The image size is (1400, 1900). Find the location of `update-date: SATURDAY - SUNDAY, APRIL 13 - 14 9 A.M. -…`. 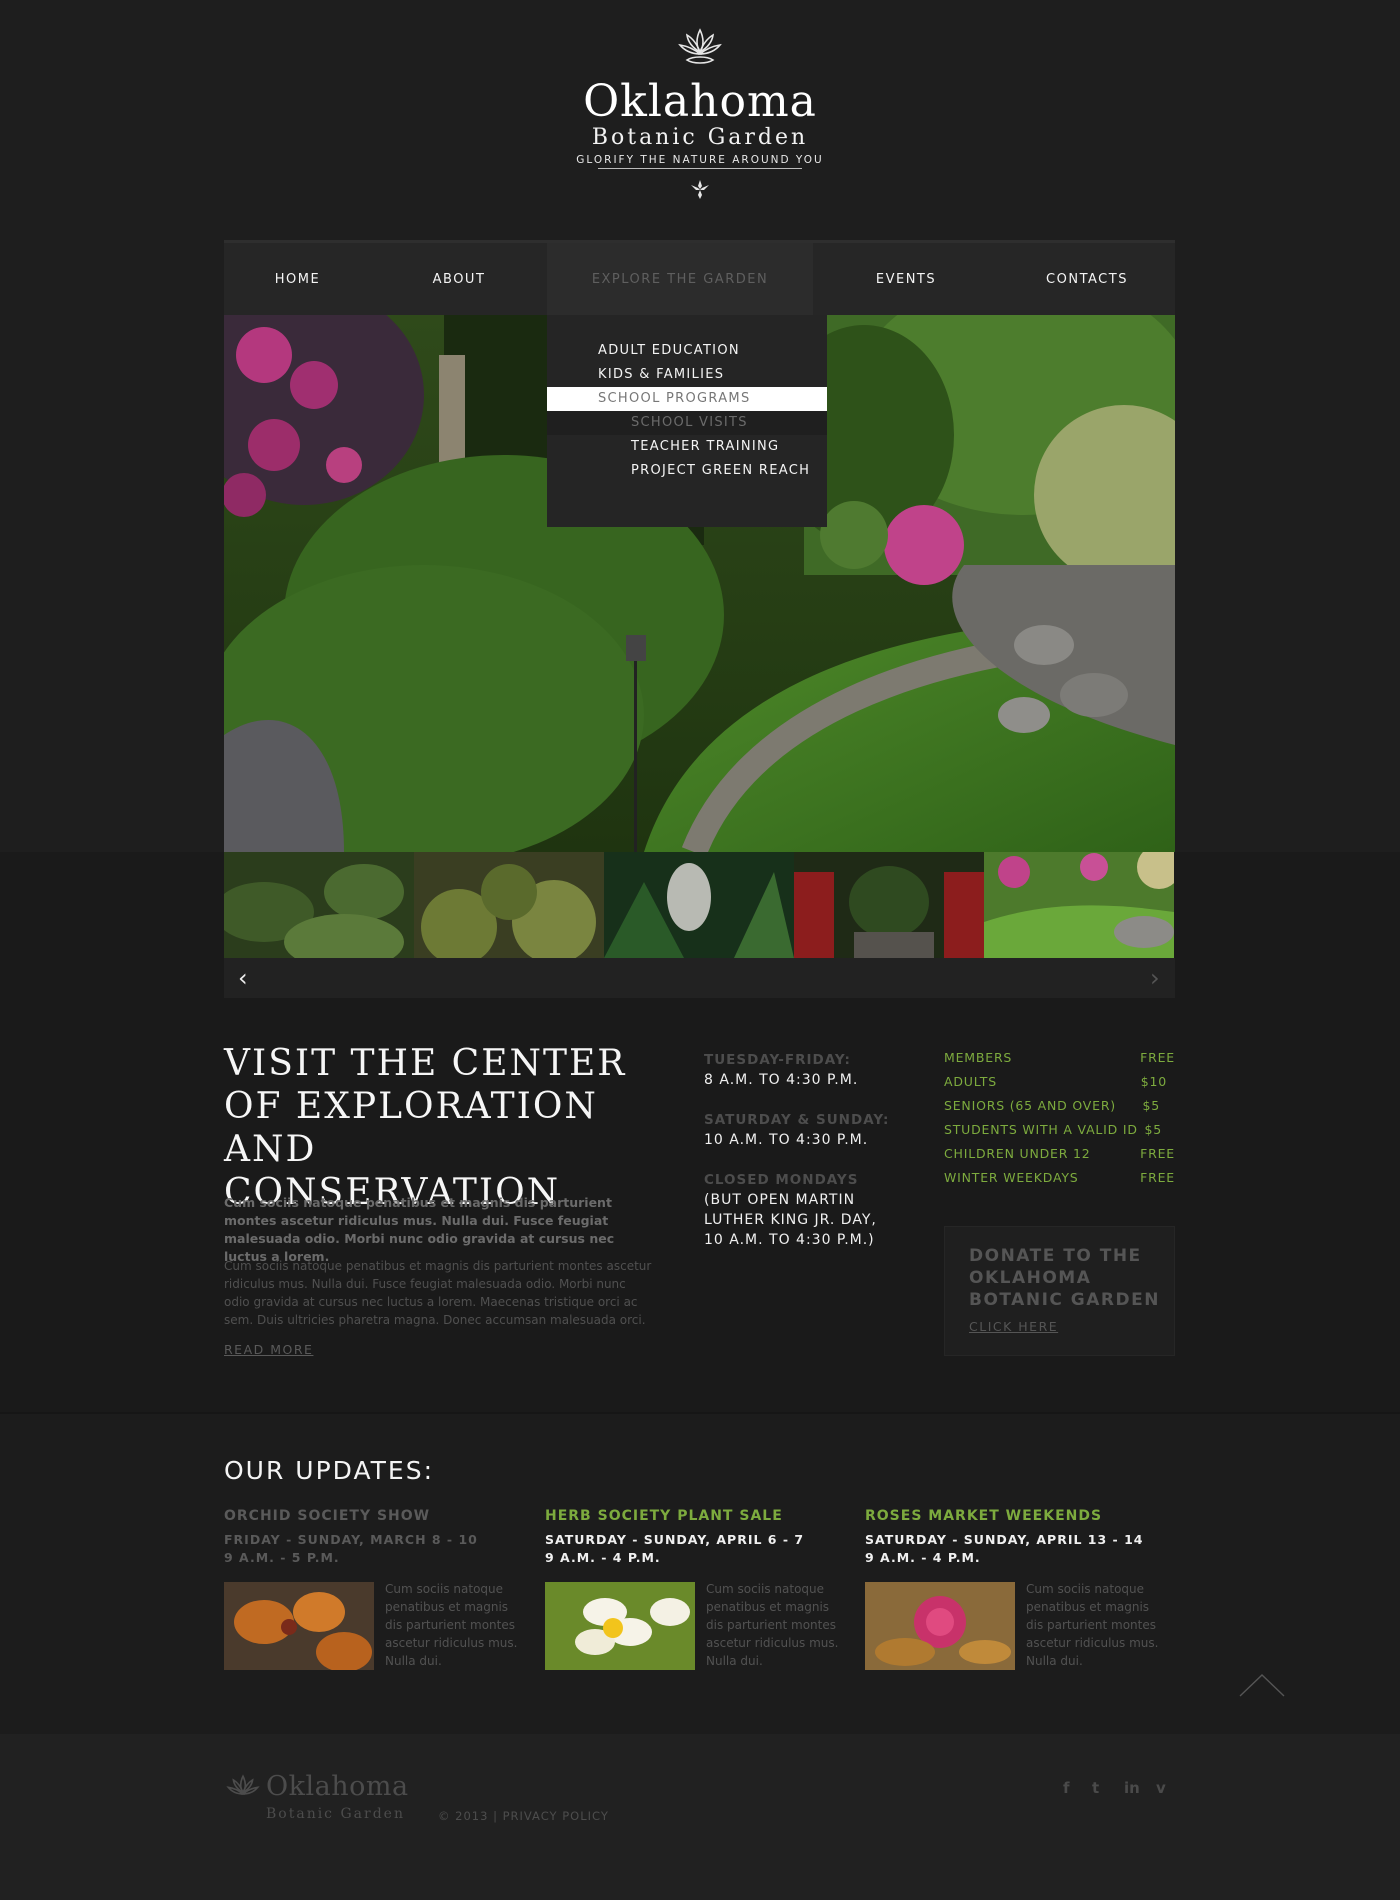

update-date: SATURDAY - SUNDAY, APRIL 13 - 14 9 A.M. -… is located at coordinates (1004, 1548).